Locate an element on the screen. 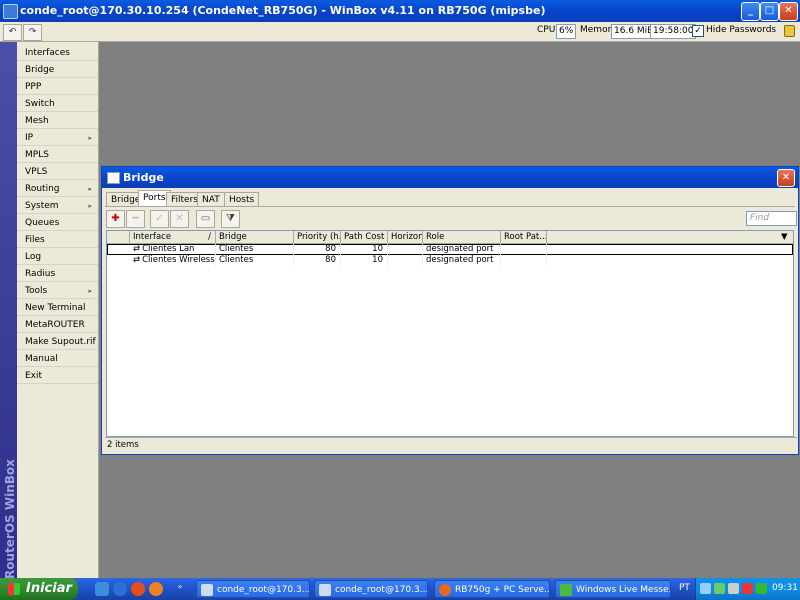  bridge-title: Bridge is located at coordinates (143, 177).